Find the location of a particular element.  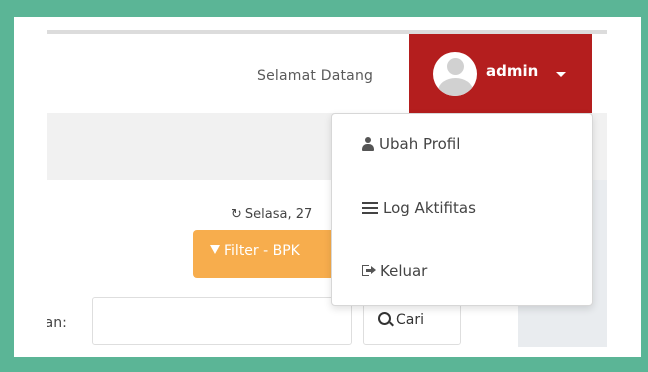

user-menu-button: admin is located at coordinates (500, 75).